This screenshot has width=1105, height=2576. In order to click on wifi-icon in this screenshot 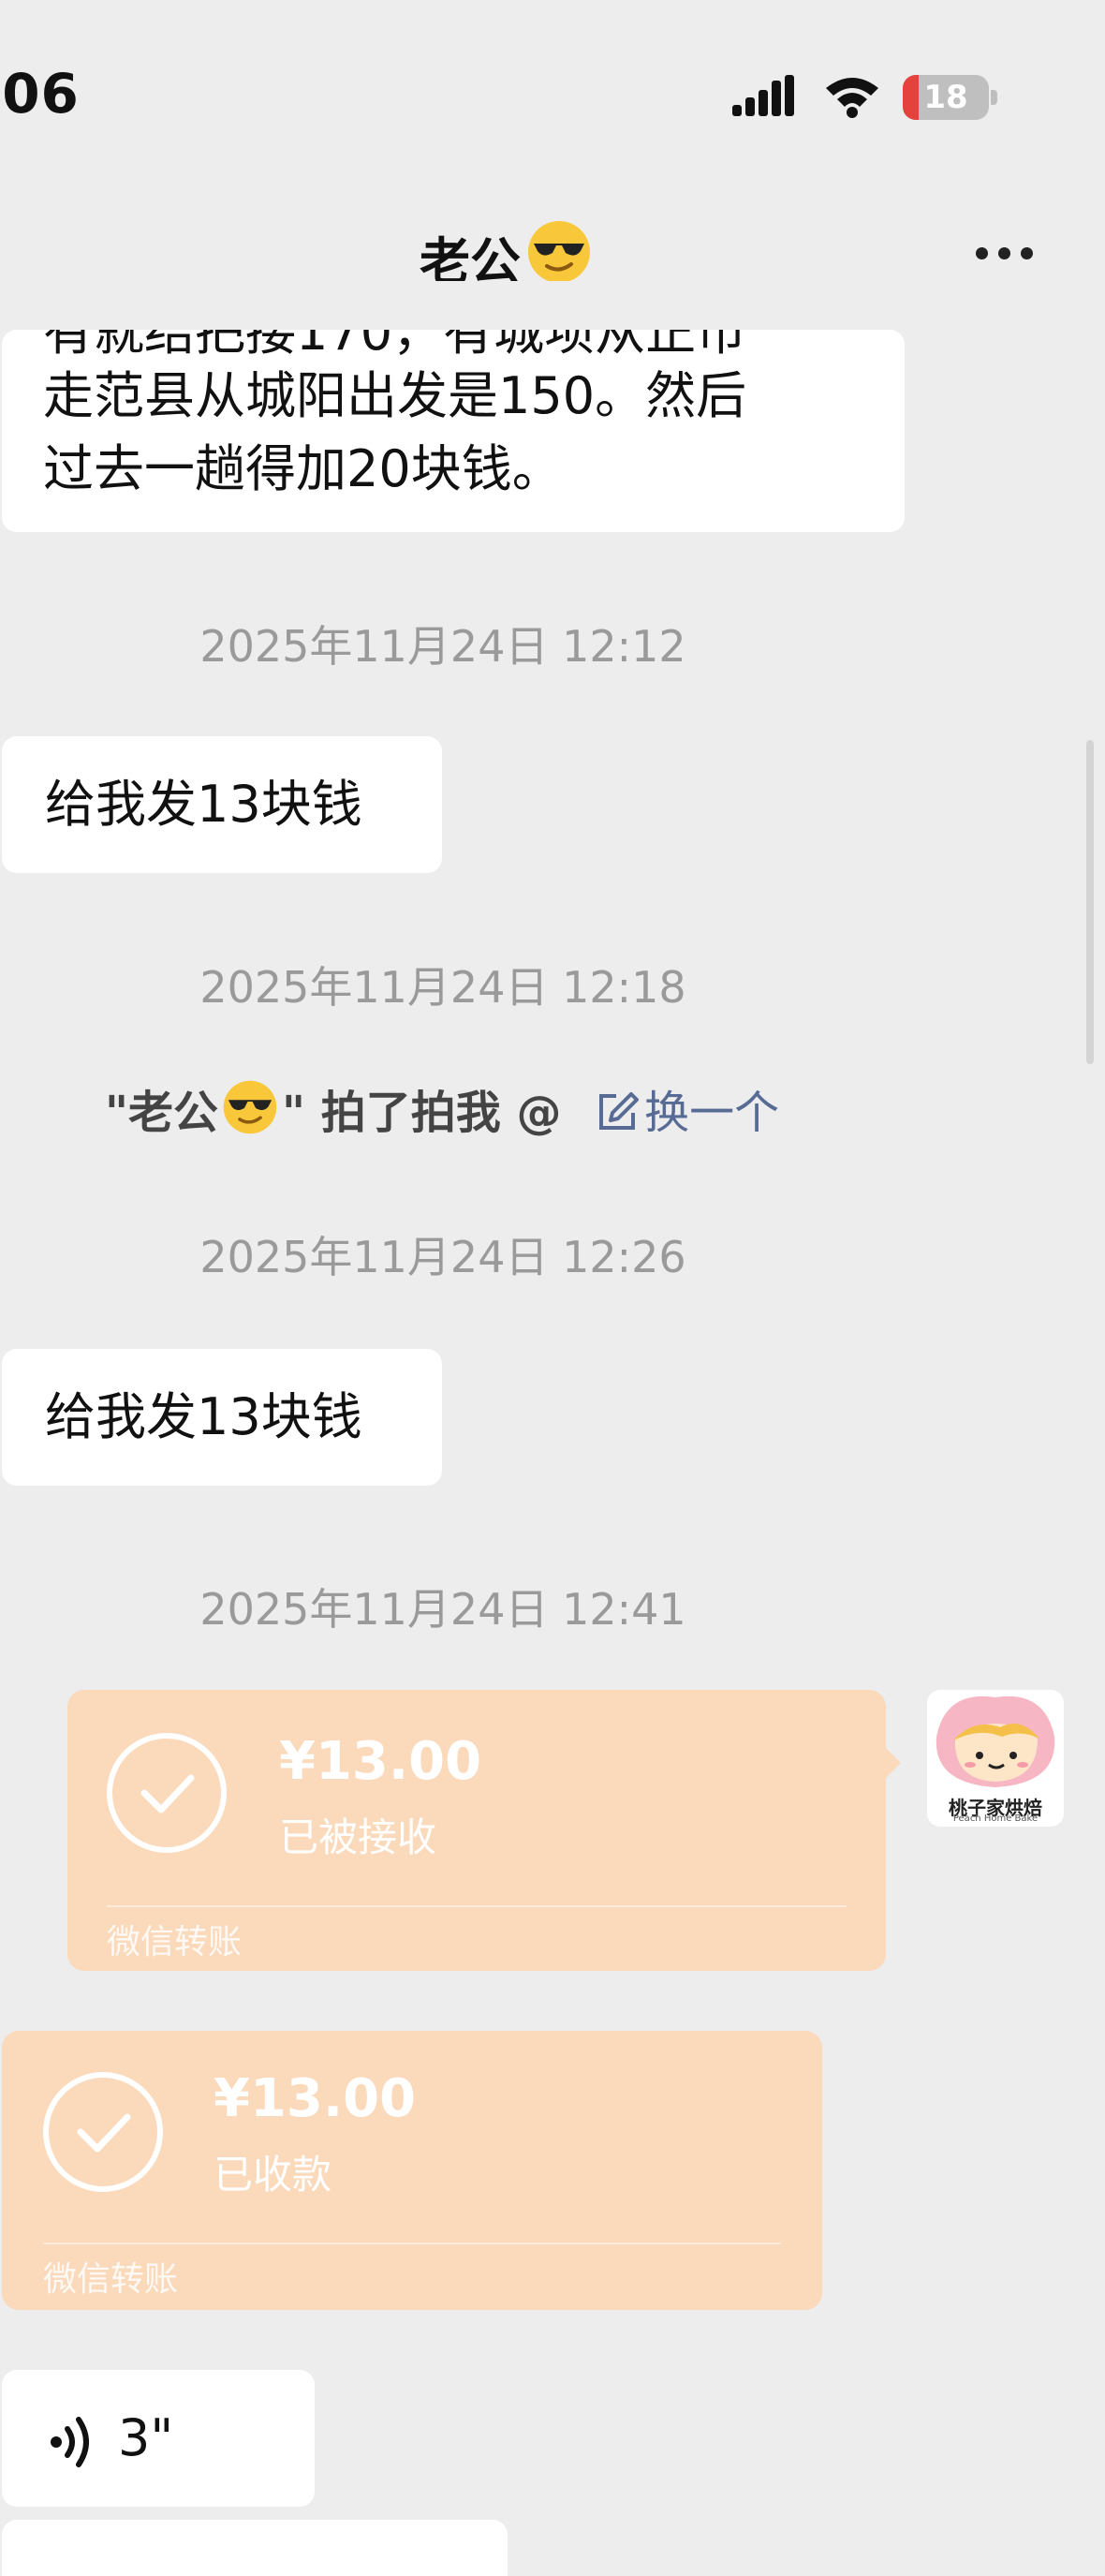, I will do `click(852, 97)`.